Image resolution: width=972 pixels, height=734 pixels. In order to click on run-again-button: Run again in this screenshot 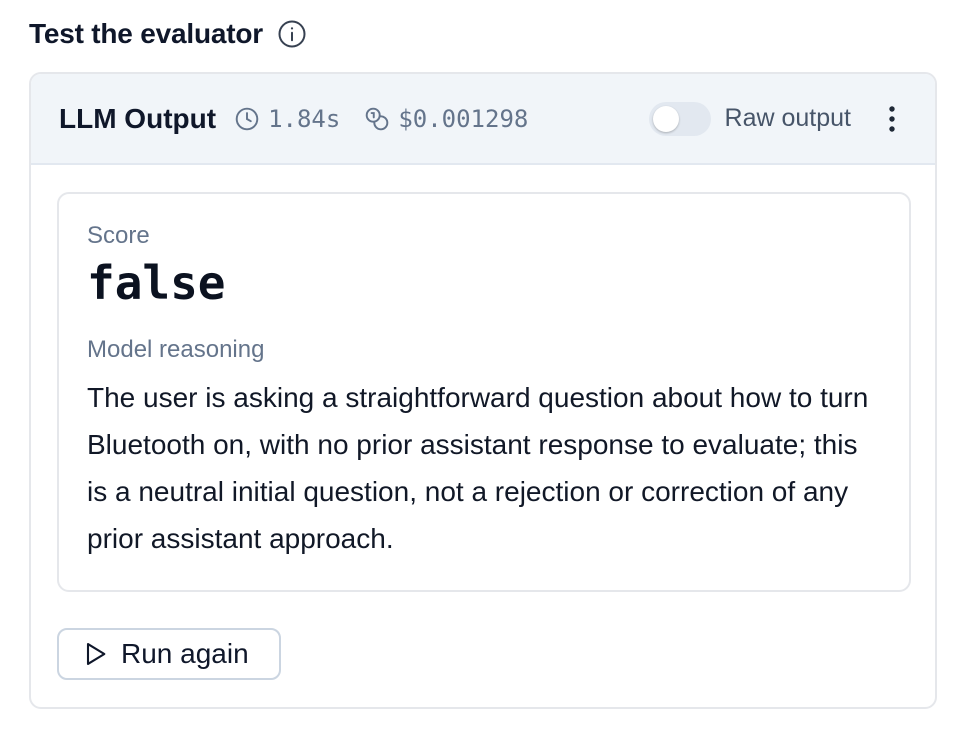, I will do `click(169, 654)`.